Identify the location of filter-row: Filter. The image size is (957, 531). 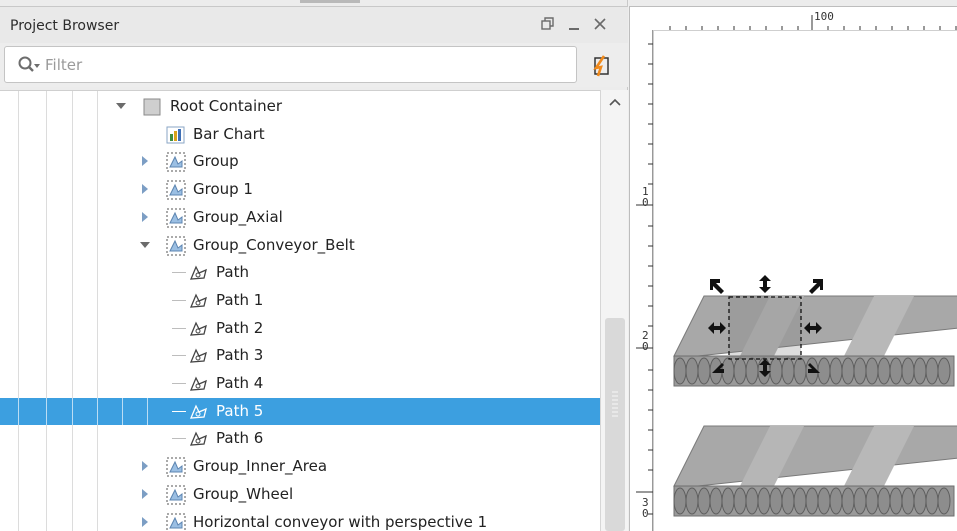
(314, 65).